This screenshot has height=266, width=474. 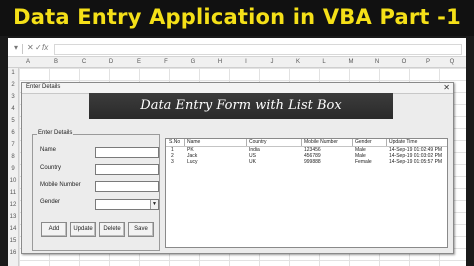 I want to click on list-cell-update-time: 14-Sep-19 01:05:57 PM, so click(x=416, y=162).